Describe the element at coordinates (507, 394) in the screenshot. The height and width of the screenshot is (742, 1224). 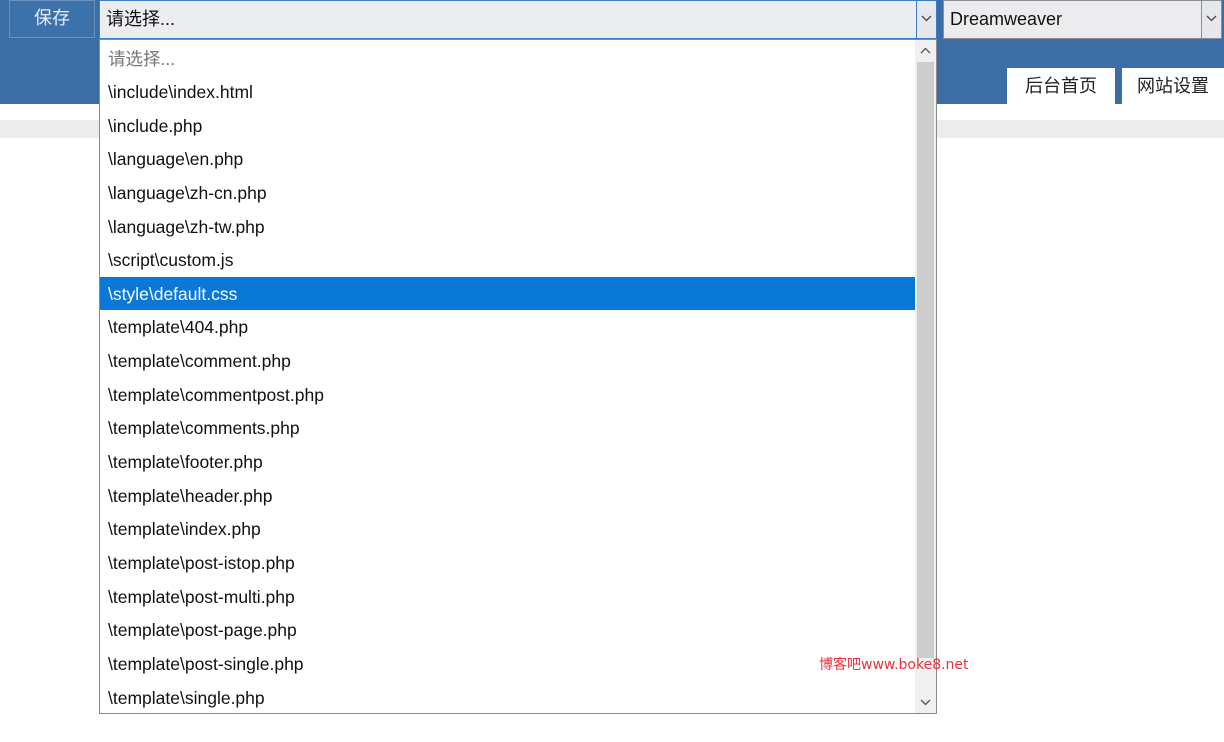
I see `dropdown-option: \template\commentpost.php` at that location.